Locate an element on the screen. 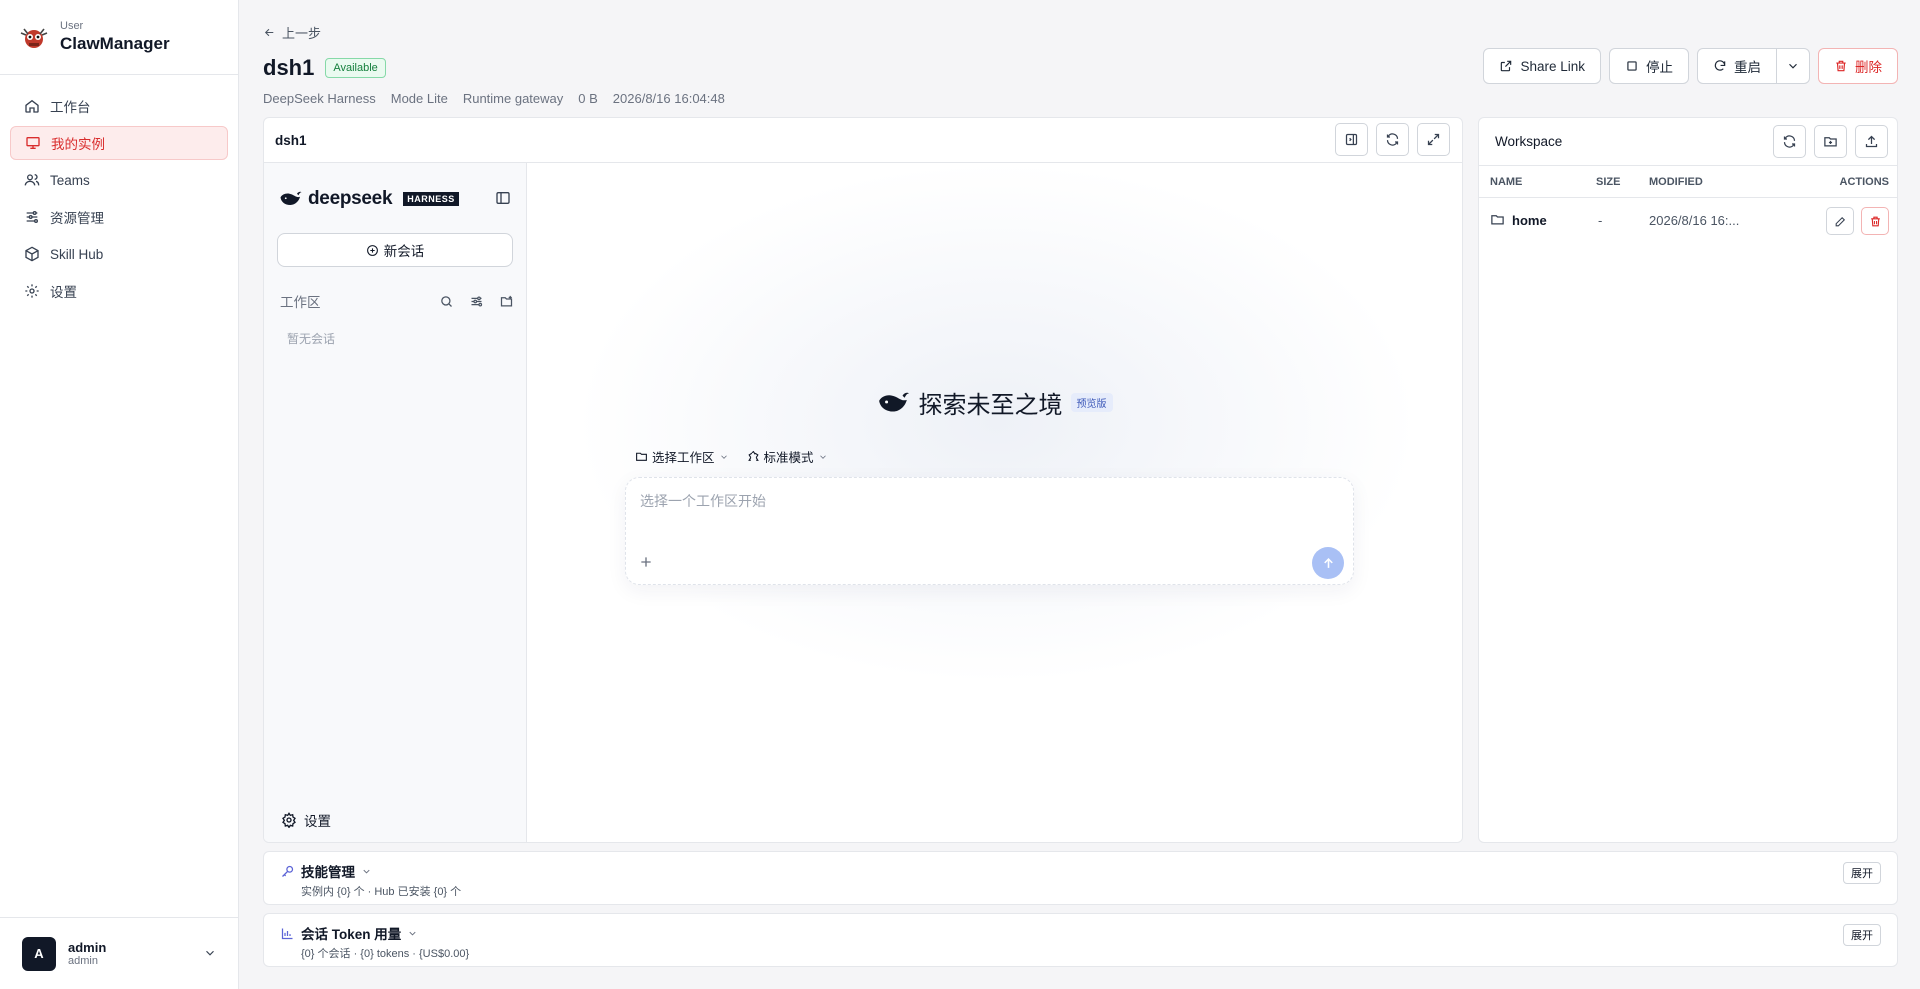  mode-select: 标准模式 is located at coordinates (787, 456).